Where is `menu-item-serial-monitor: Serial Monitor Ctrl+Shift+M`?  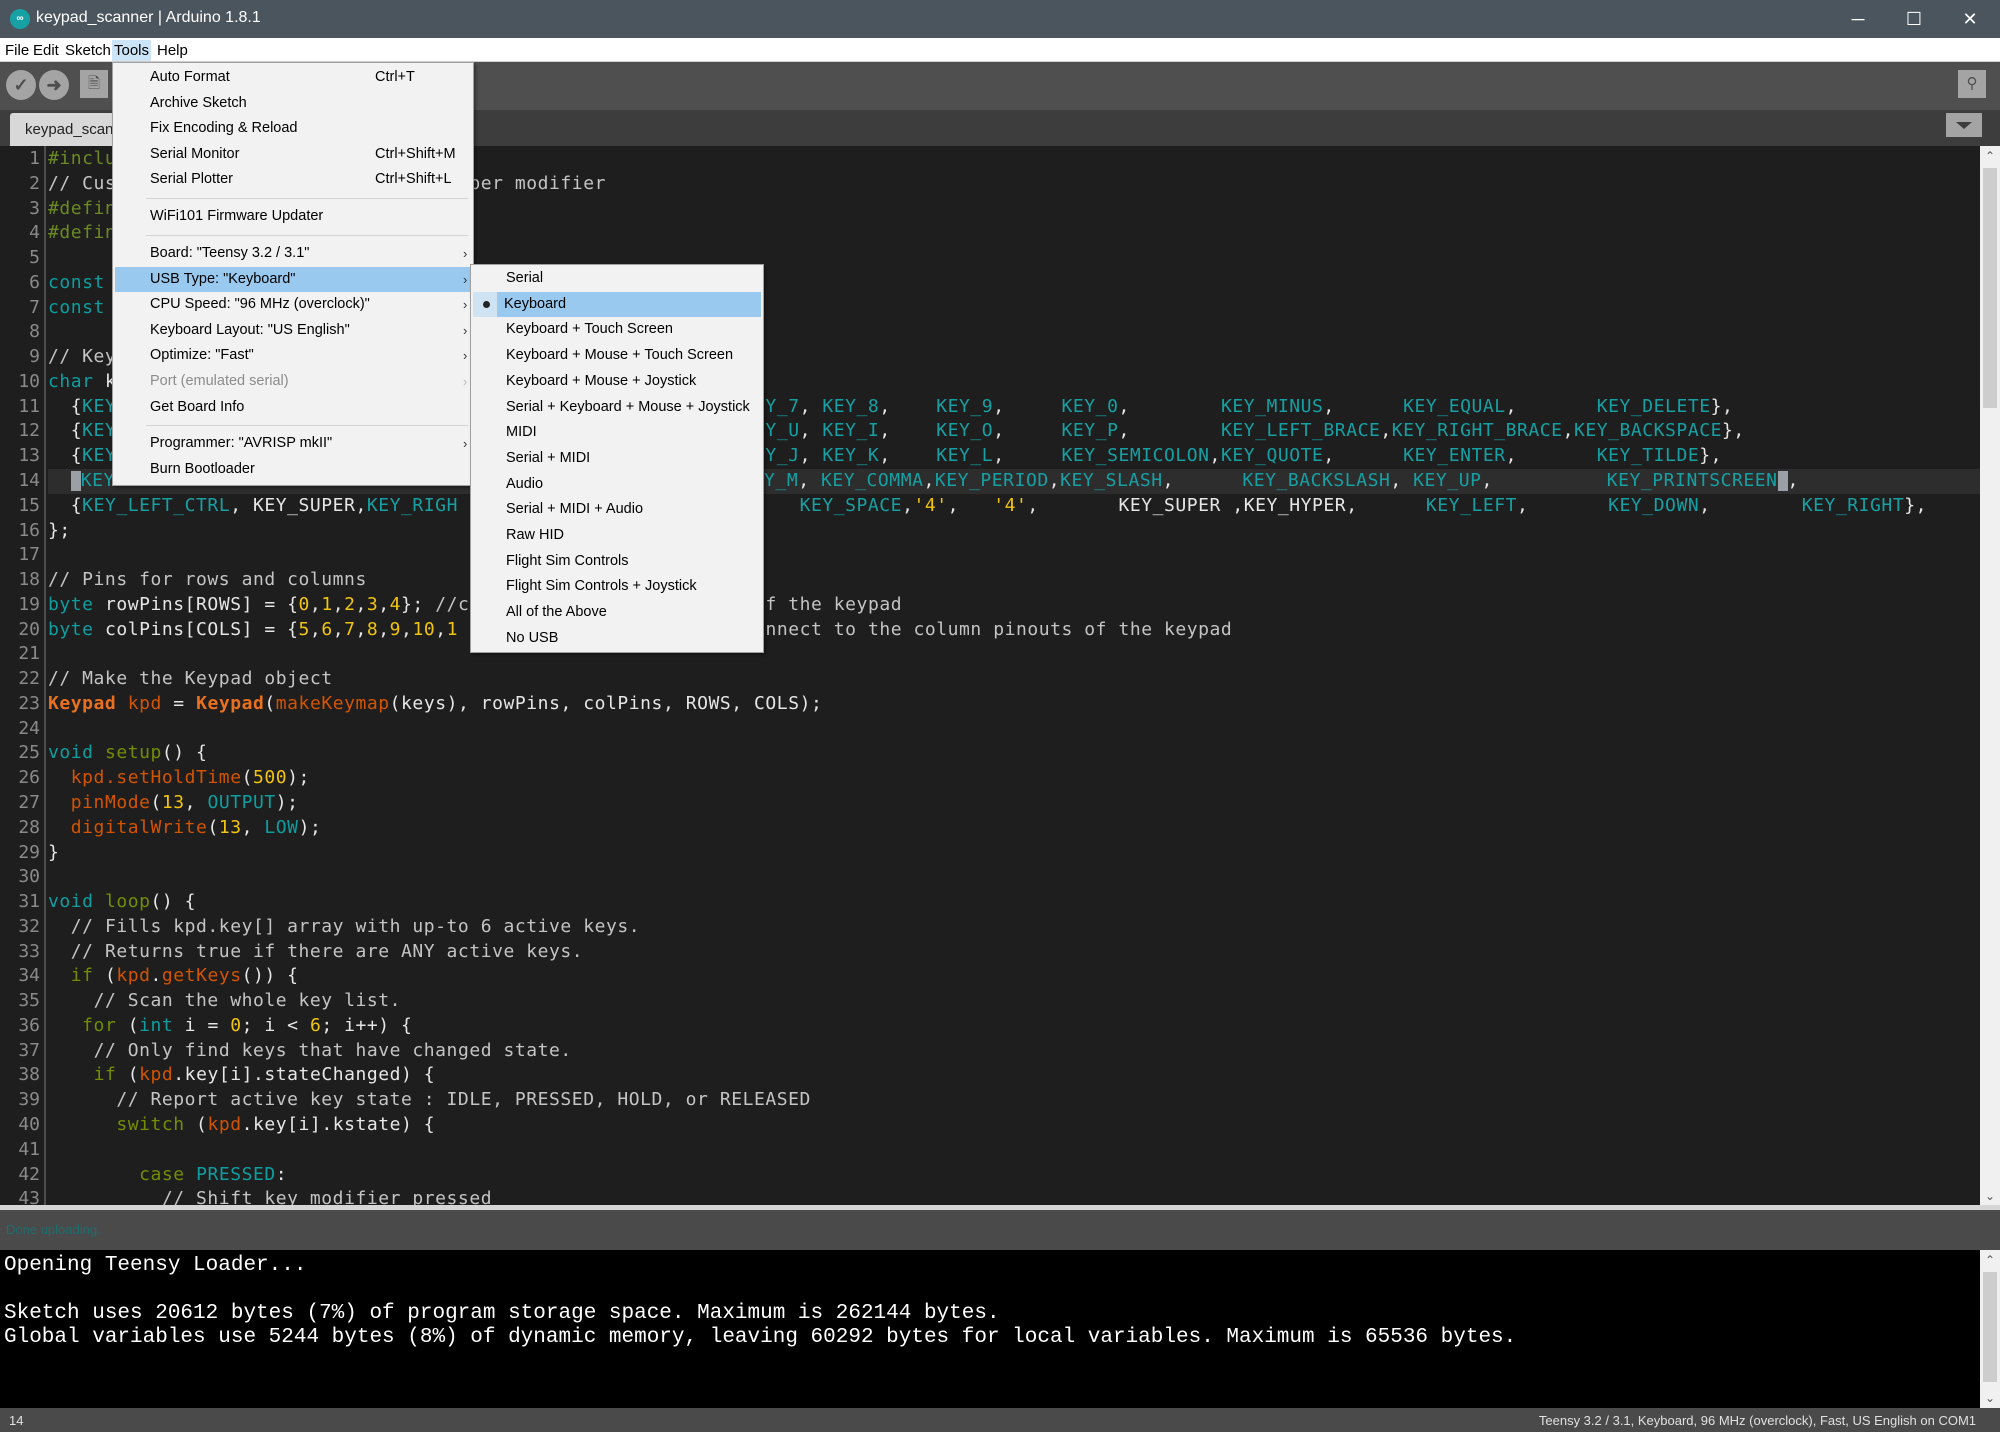 menu-item-serial-monitor: Serial Monitor Ctrl+Shift+M is located at coordinates (293, 155).